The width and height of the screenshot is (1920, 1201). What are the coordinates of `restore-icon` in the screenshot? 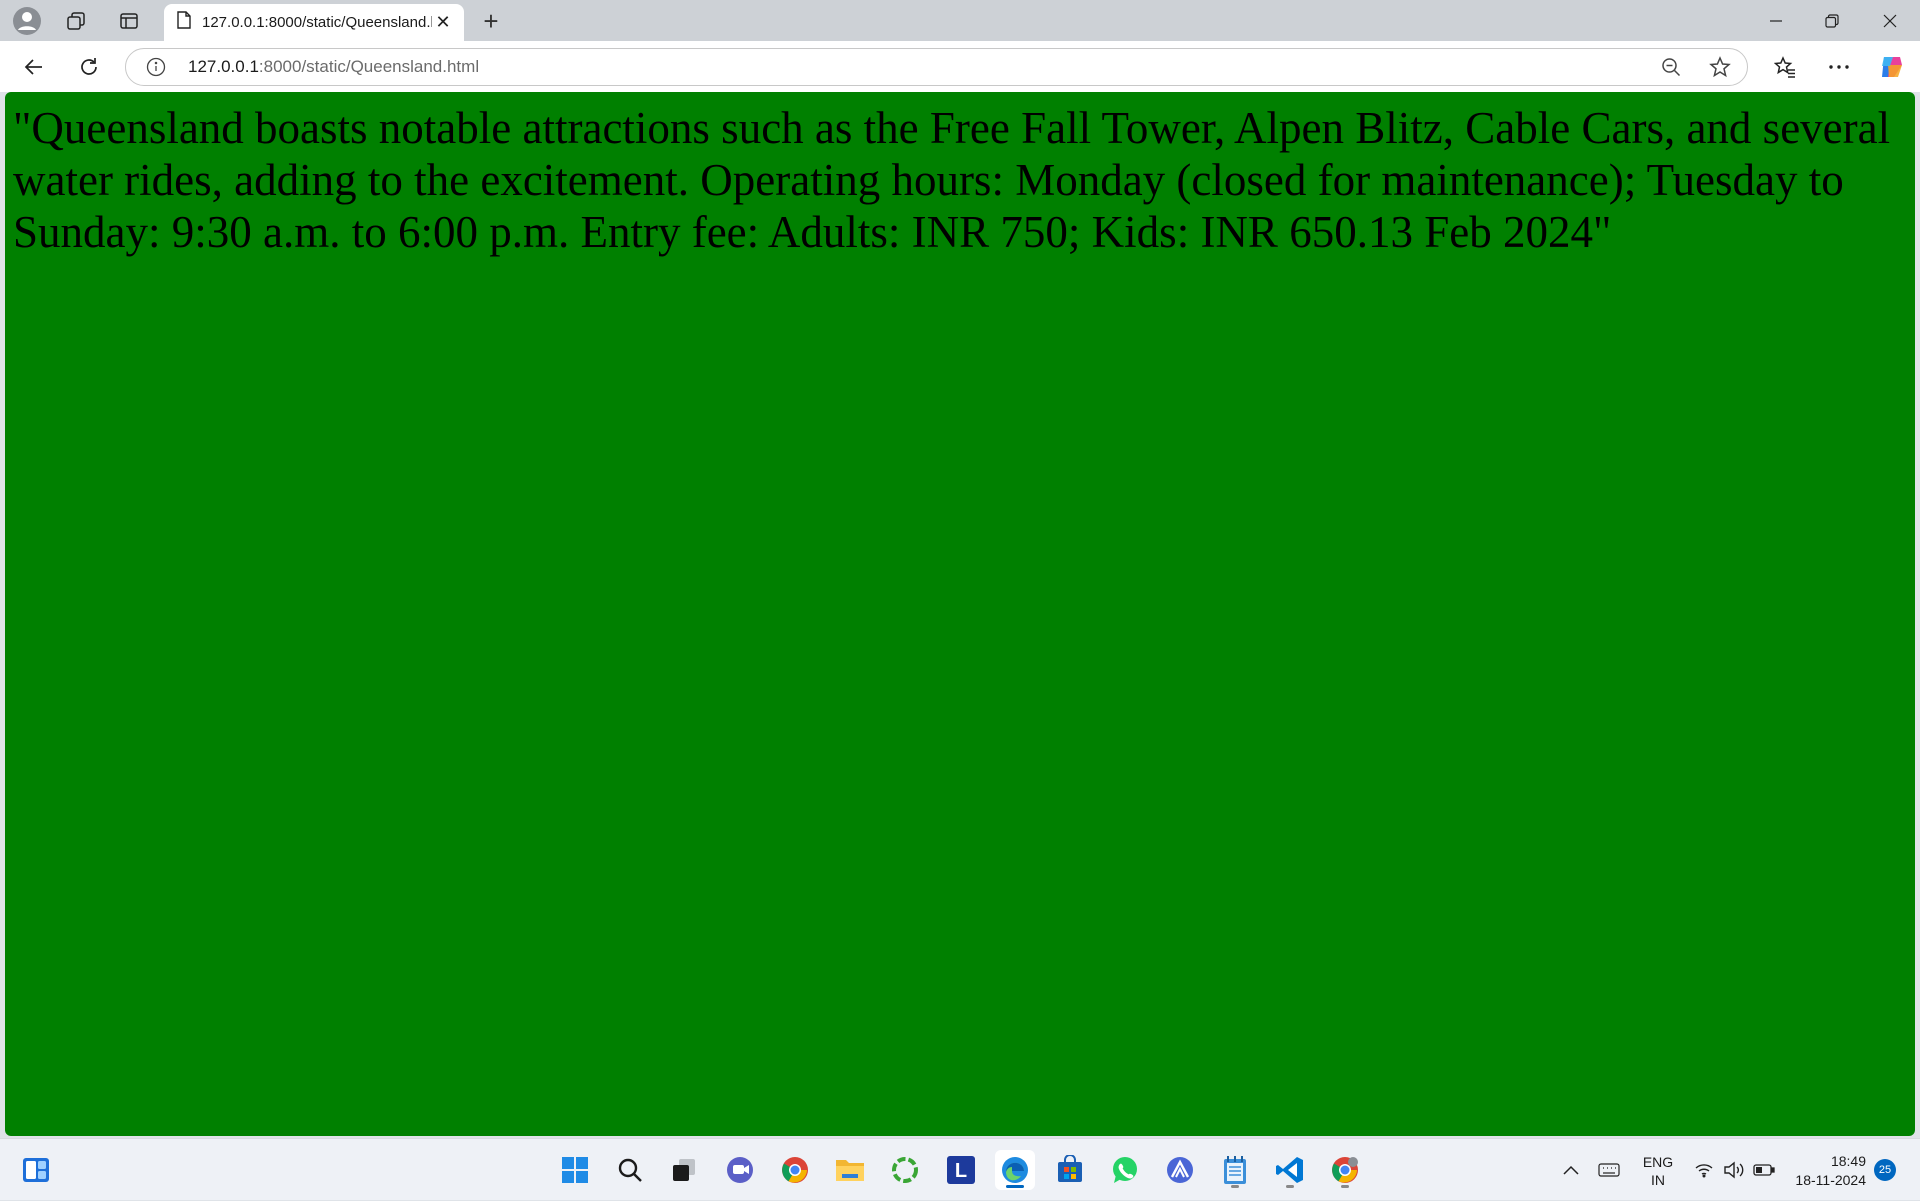 It's located at (1832, 20).